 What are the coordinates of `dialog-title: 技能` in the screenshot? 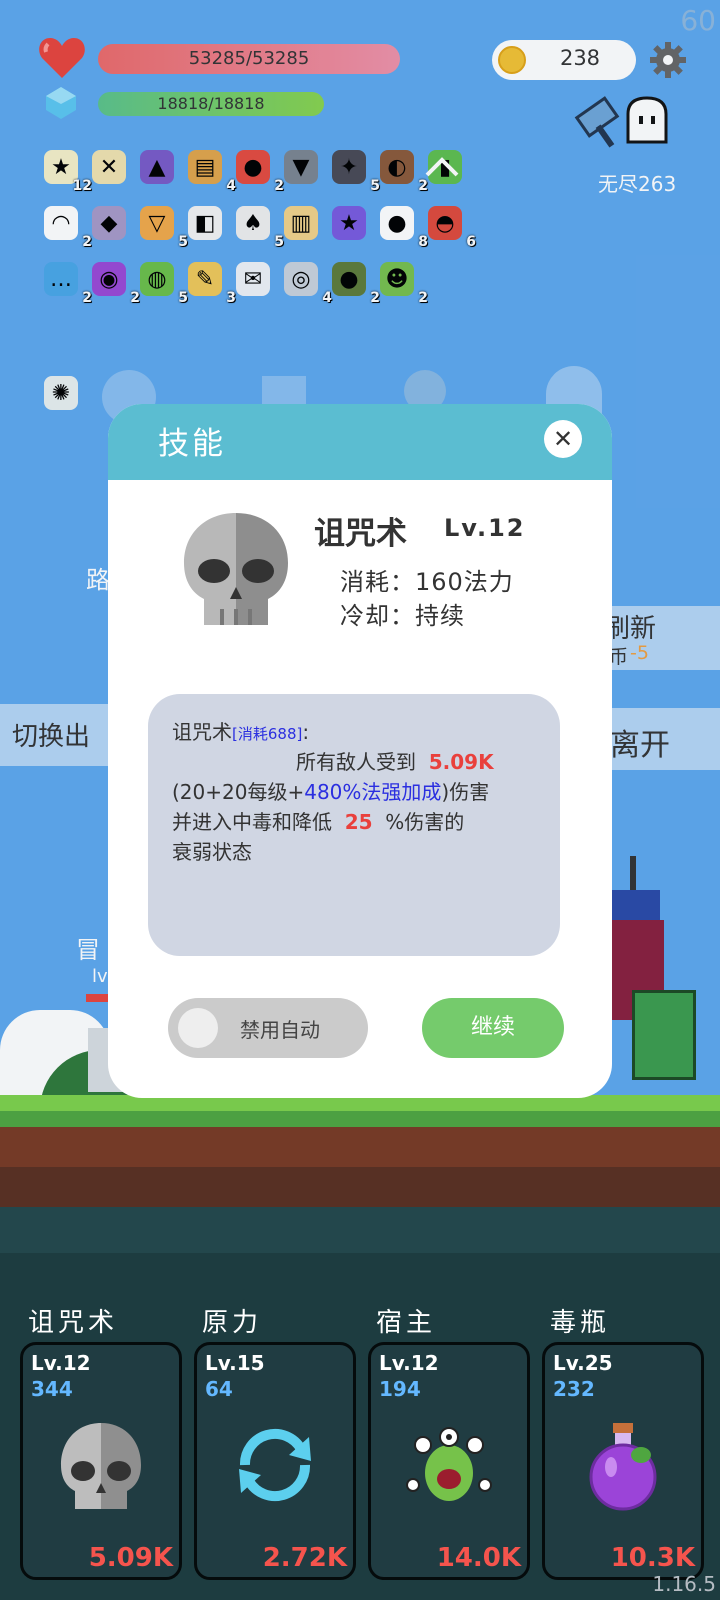 It's located at (192, 444).